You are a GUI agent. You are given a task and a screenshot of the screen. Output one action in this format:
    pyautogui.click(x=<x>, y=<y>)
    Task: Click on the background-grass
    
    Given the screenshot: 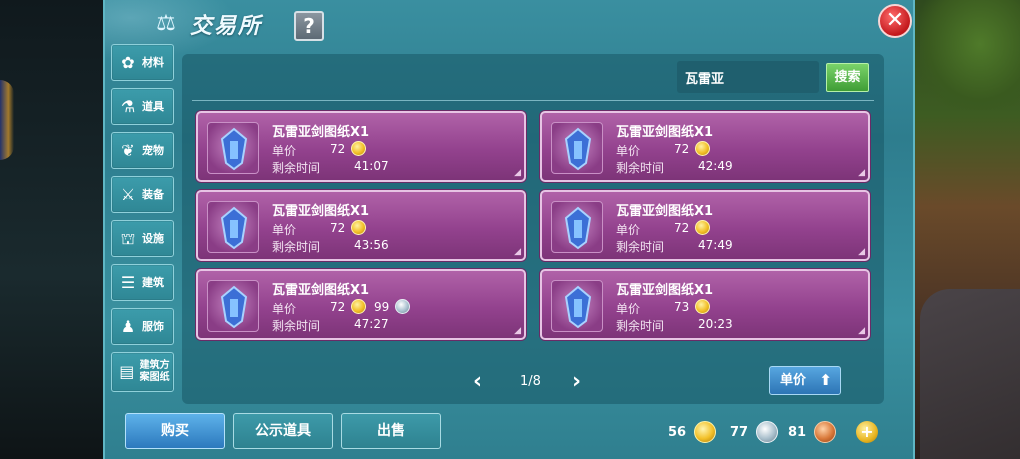 What is the action you would take?
    pyautogui.click(x=970, y=55)
    